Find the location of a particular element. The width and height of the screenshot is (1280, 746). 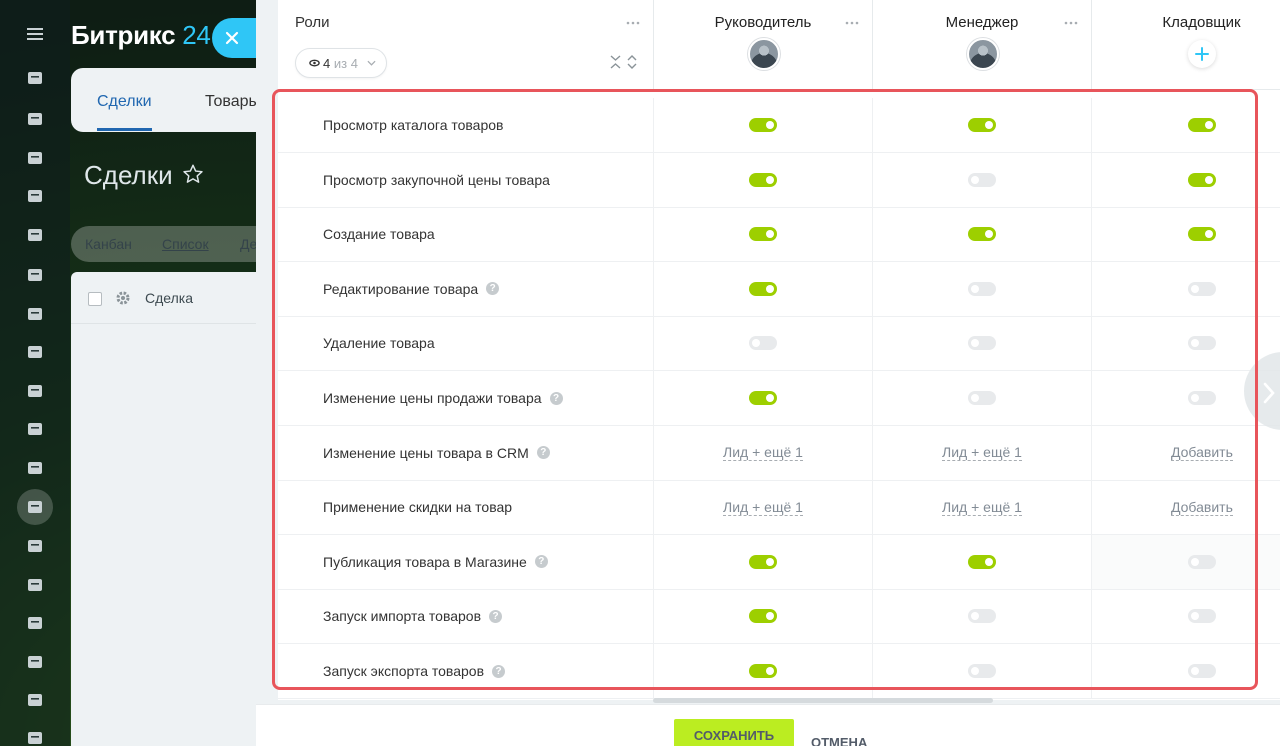

sort-icon is located at coordinates (632, 62).